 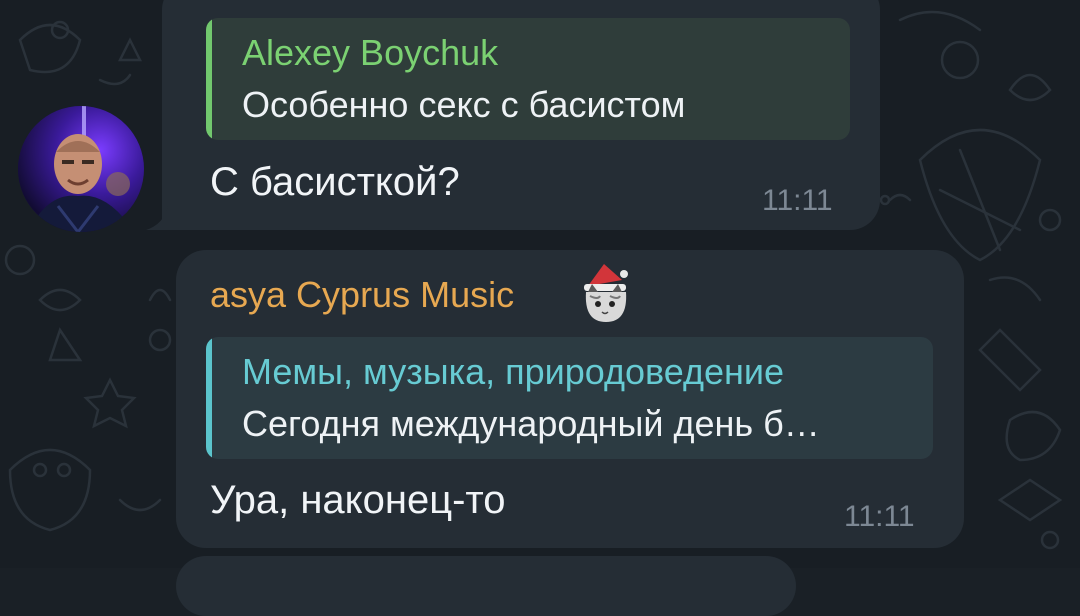 What do you see at coordinates (362, 295) in the screenshot?
I see `sender-name: asya Cyprus Music` at bounding box center [362, 295].